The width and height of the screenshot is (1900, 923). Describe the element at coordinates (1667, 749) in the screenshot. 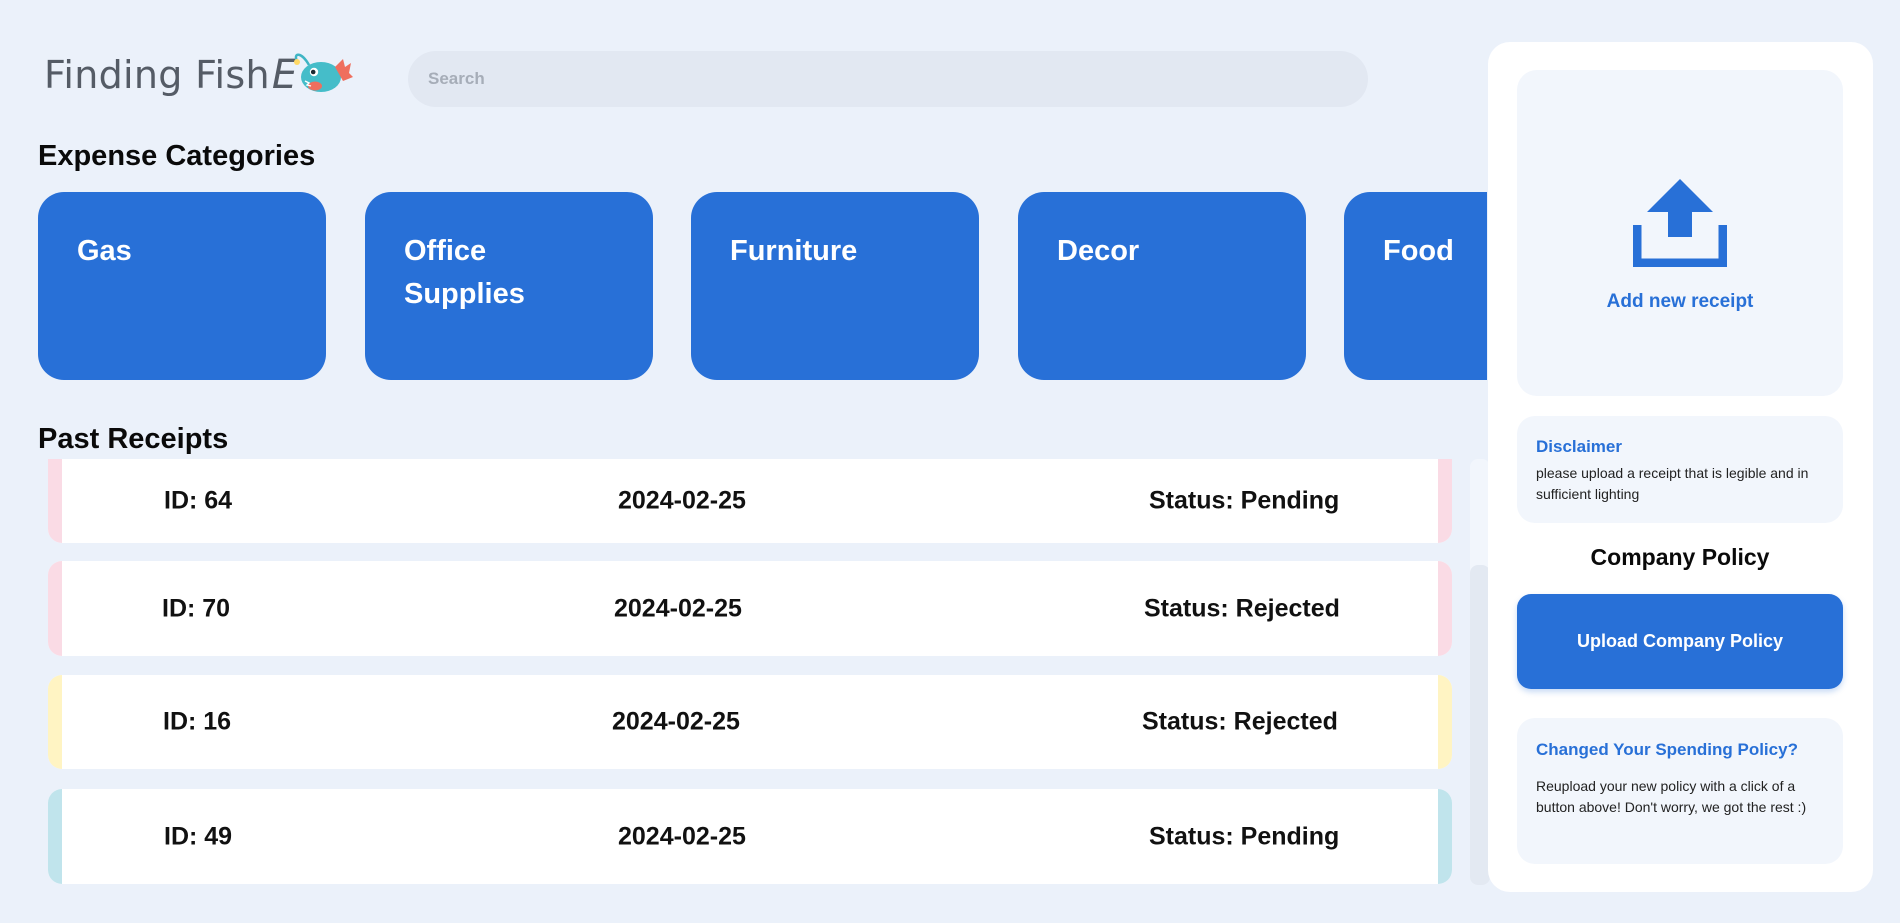

I see `policy-change-title: Changed Your Spending Policy?` at that location.